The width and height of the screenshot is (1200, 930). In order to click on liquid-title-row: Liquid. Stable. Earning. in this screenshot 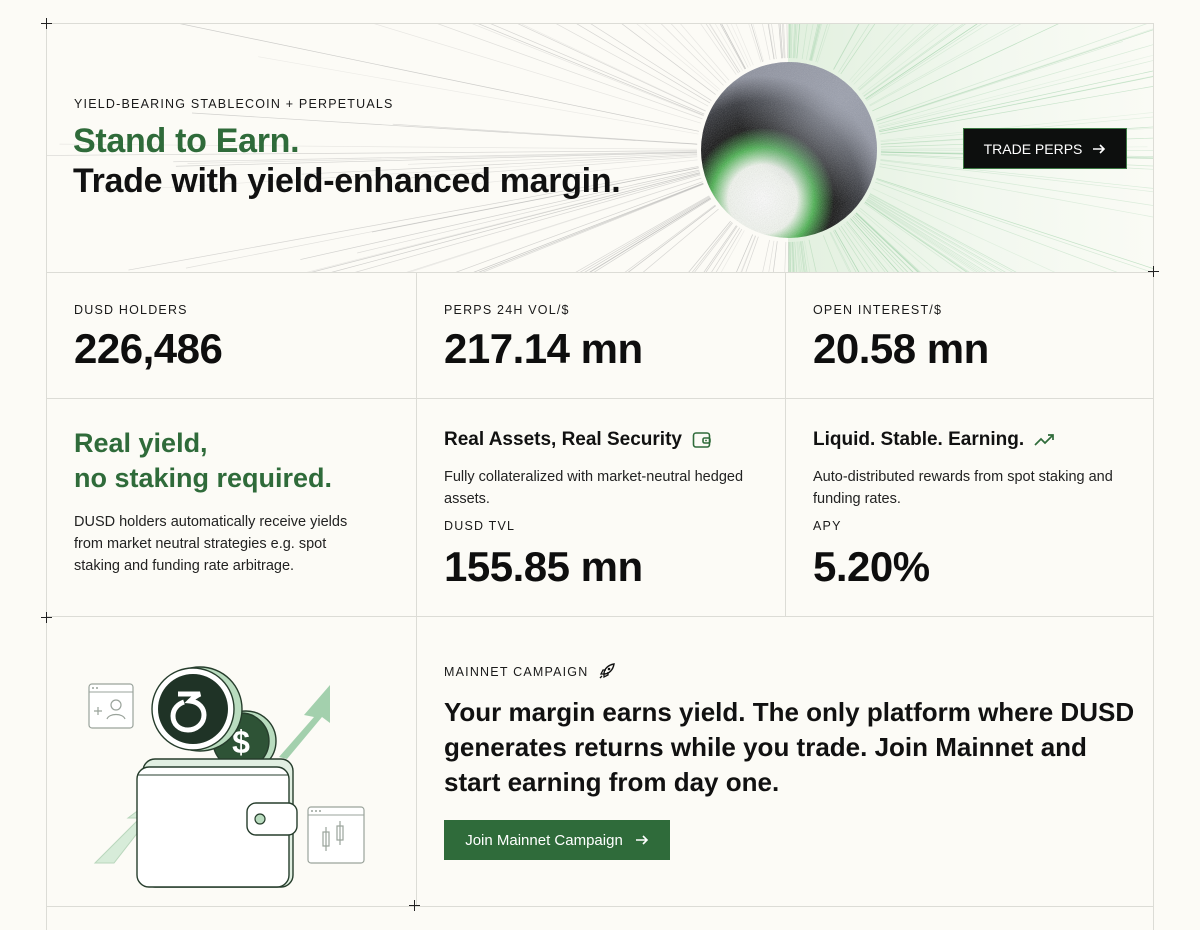, I will do `click(934, 440)`.